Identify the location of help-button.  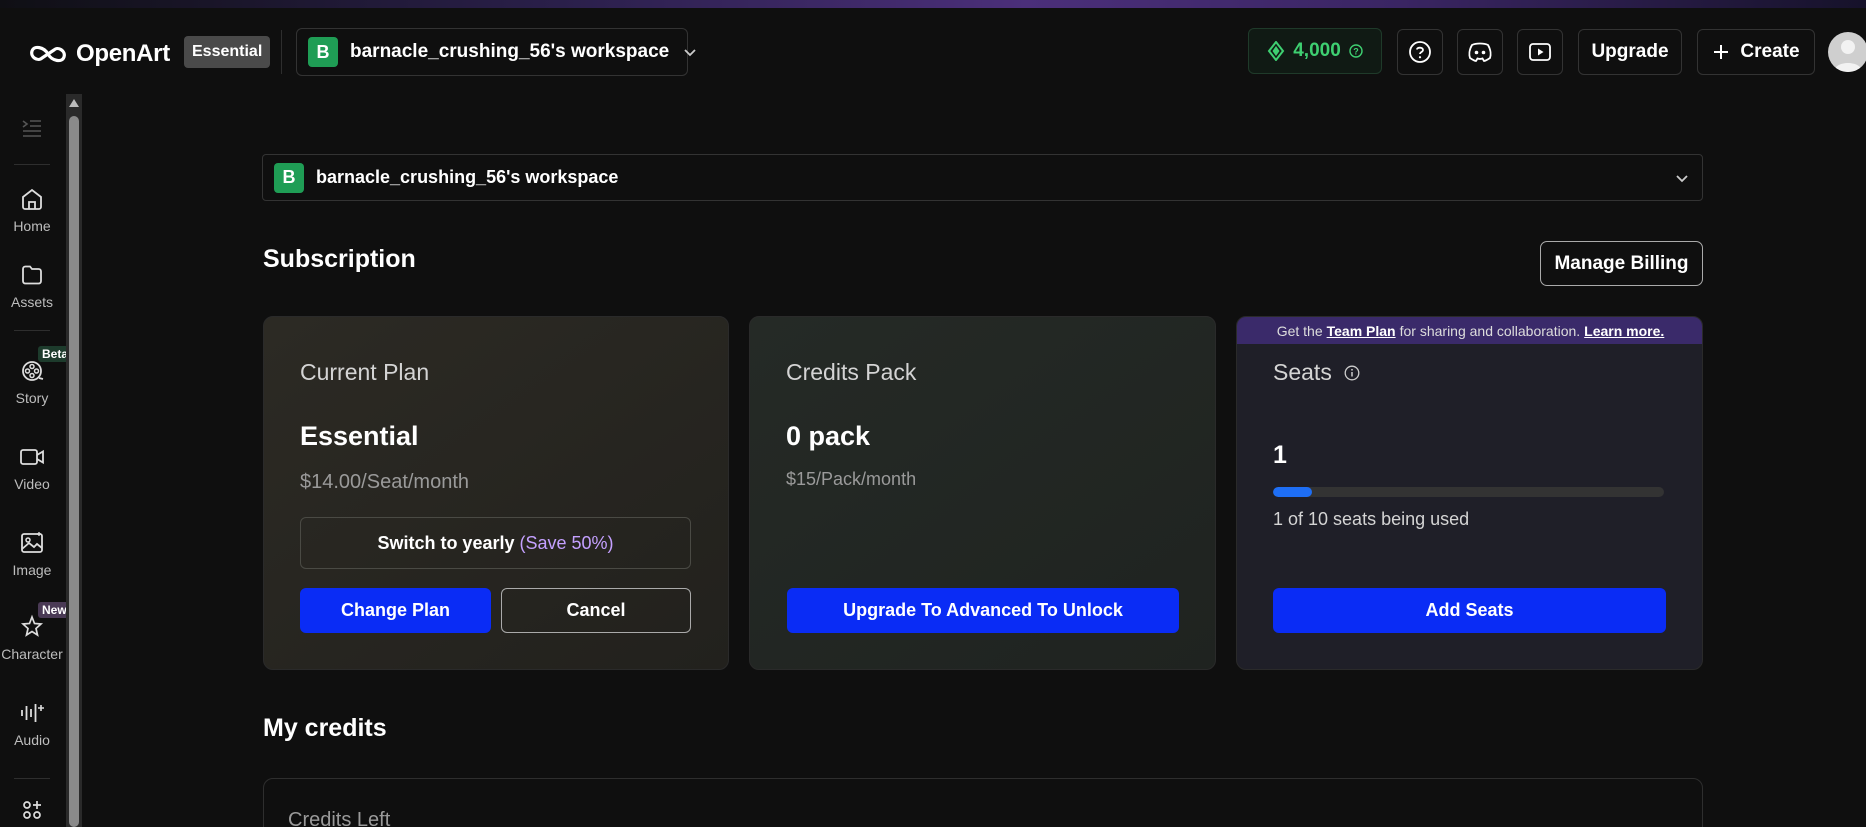
(1420, 52).